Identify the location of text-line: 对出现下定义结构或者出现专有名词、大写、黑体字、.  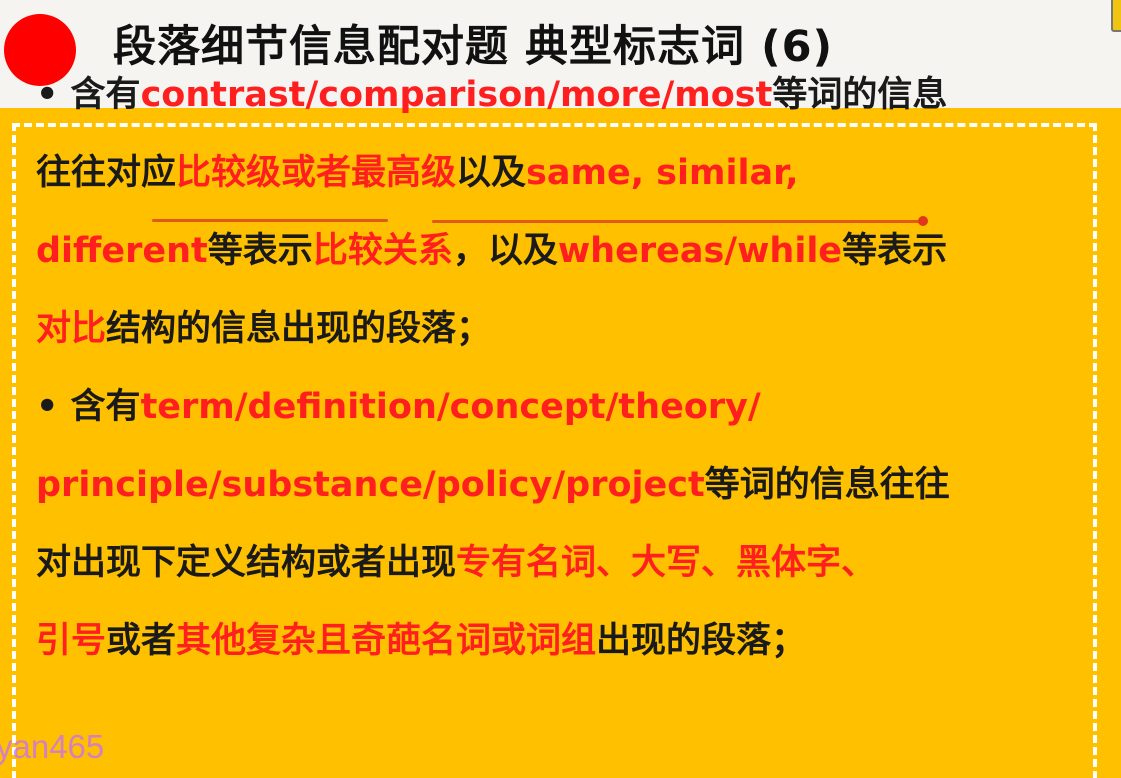
(571, 563).